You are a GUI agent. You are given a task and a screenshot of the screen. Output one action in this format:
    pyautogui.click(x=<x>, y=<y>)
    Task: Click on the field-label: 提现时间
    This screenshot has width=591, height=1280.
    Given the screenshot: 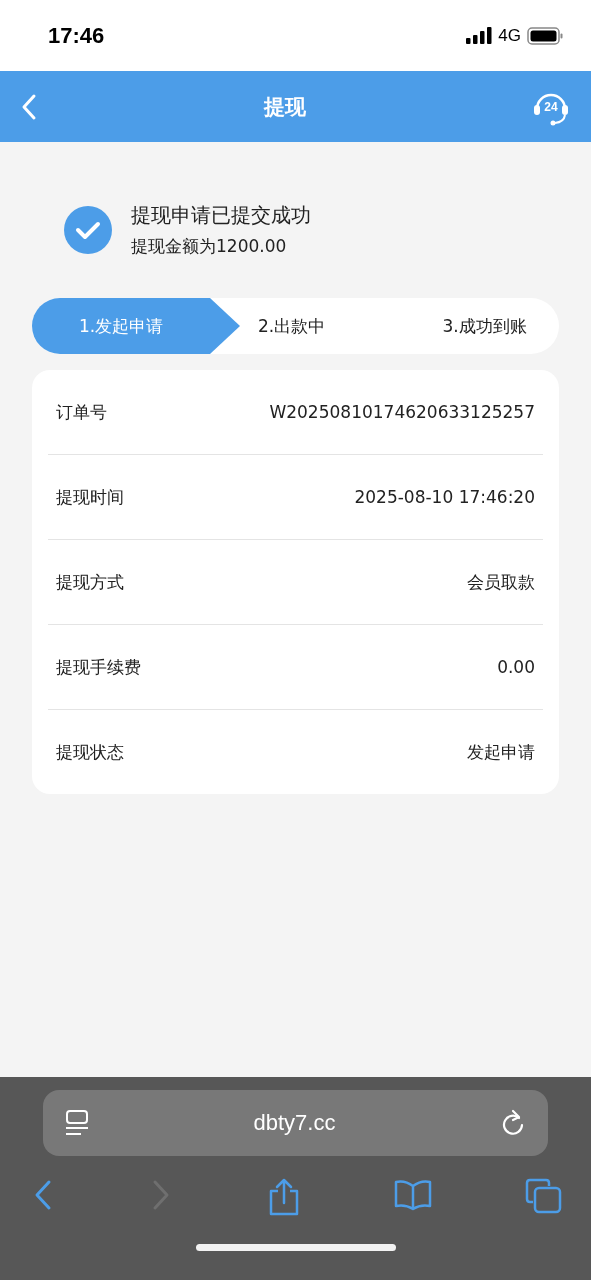 What is the action you would take?
    pyautogui.click(x=90, y=497)
    